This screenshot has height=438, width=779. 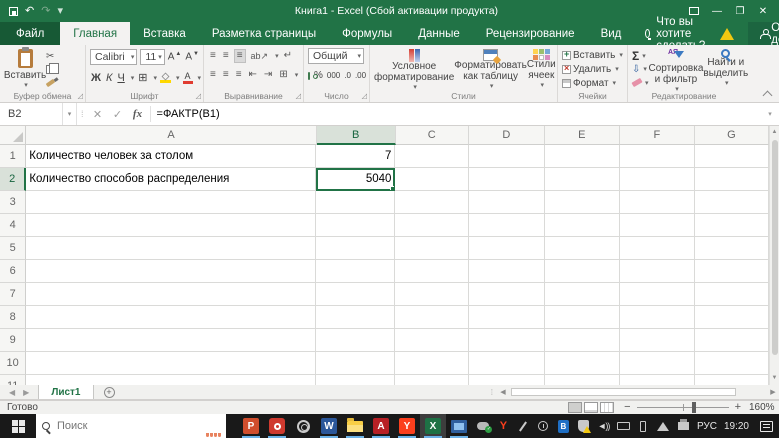 What do you see at coordinates (171, 294) in the screenshot?
I see `cell-A7` at bounding box center [171, 294].